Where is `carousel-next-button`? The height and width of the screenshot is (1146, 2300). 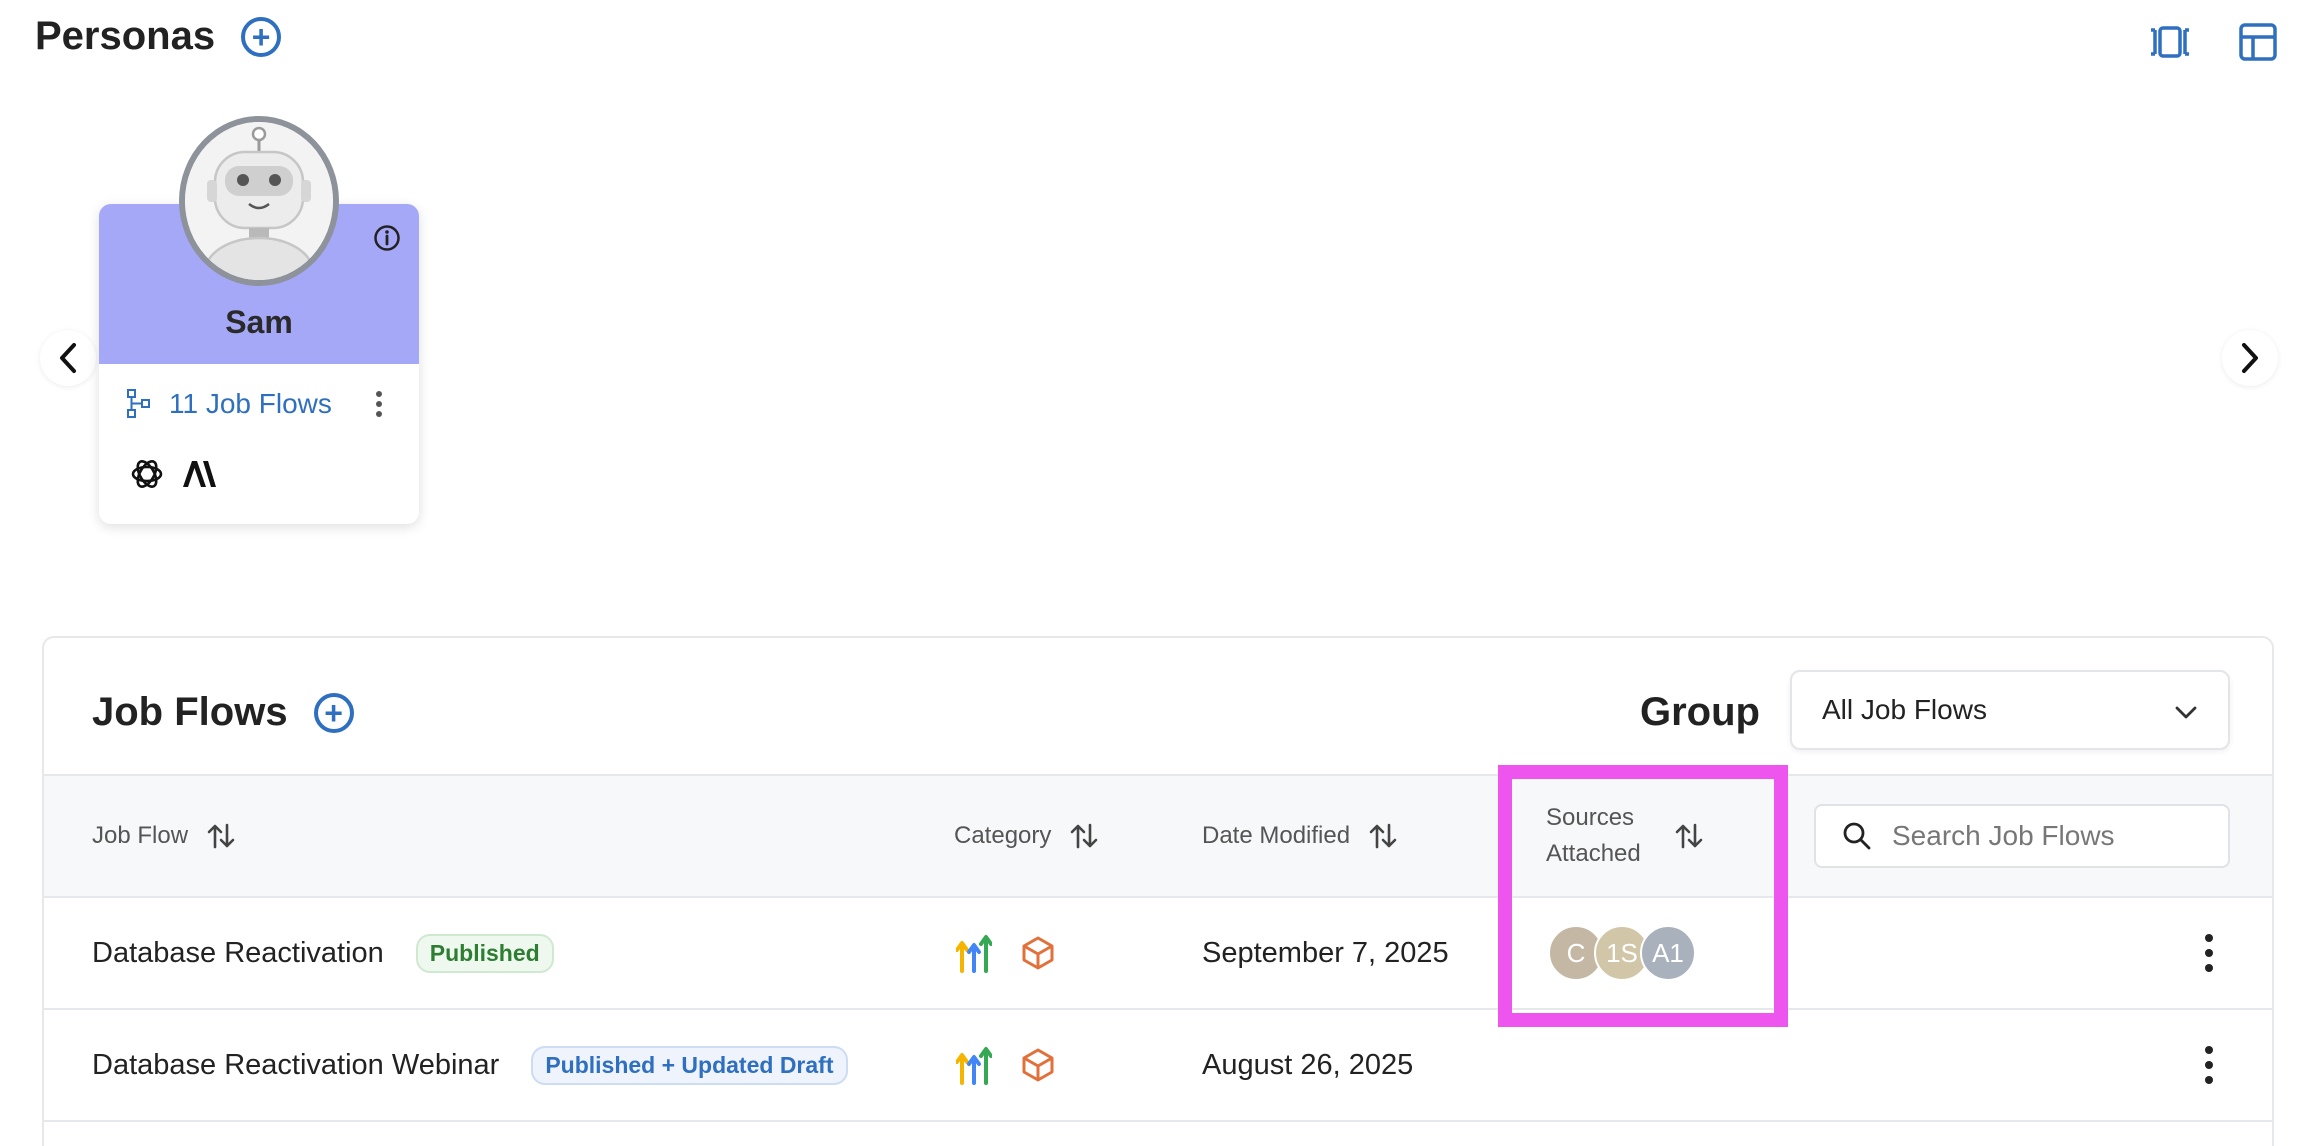
carousel-next-button is located at coordinates (2250, 358).